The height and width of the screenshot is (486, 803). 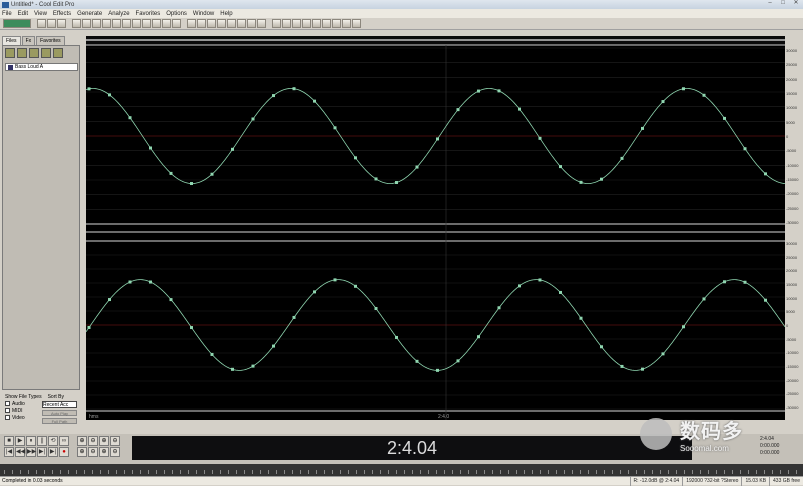 I want to click on redo-button, so click(x=86, y=23).